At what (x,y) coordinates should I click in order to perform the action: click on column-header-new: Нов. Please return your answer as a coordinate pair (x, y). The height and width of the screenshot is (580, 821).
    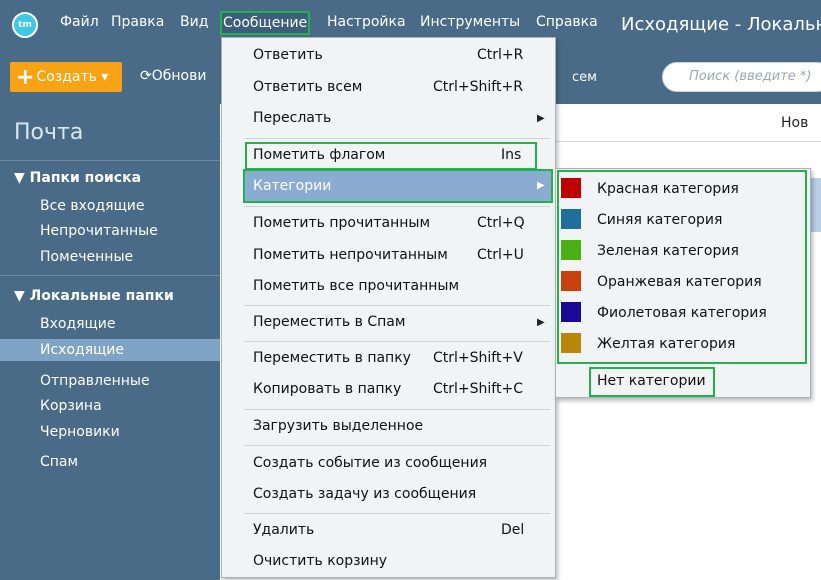
    Looking at the image, I should click on (794, 123).